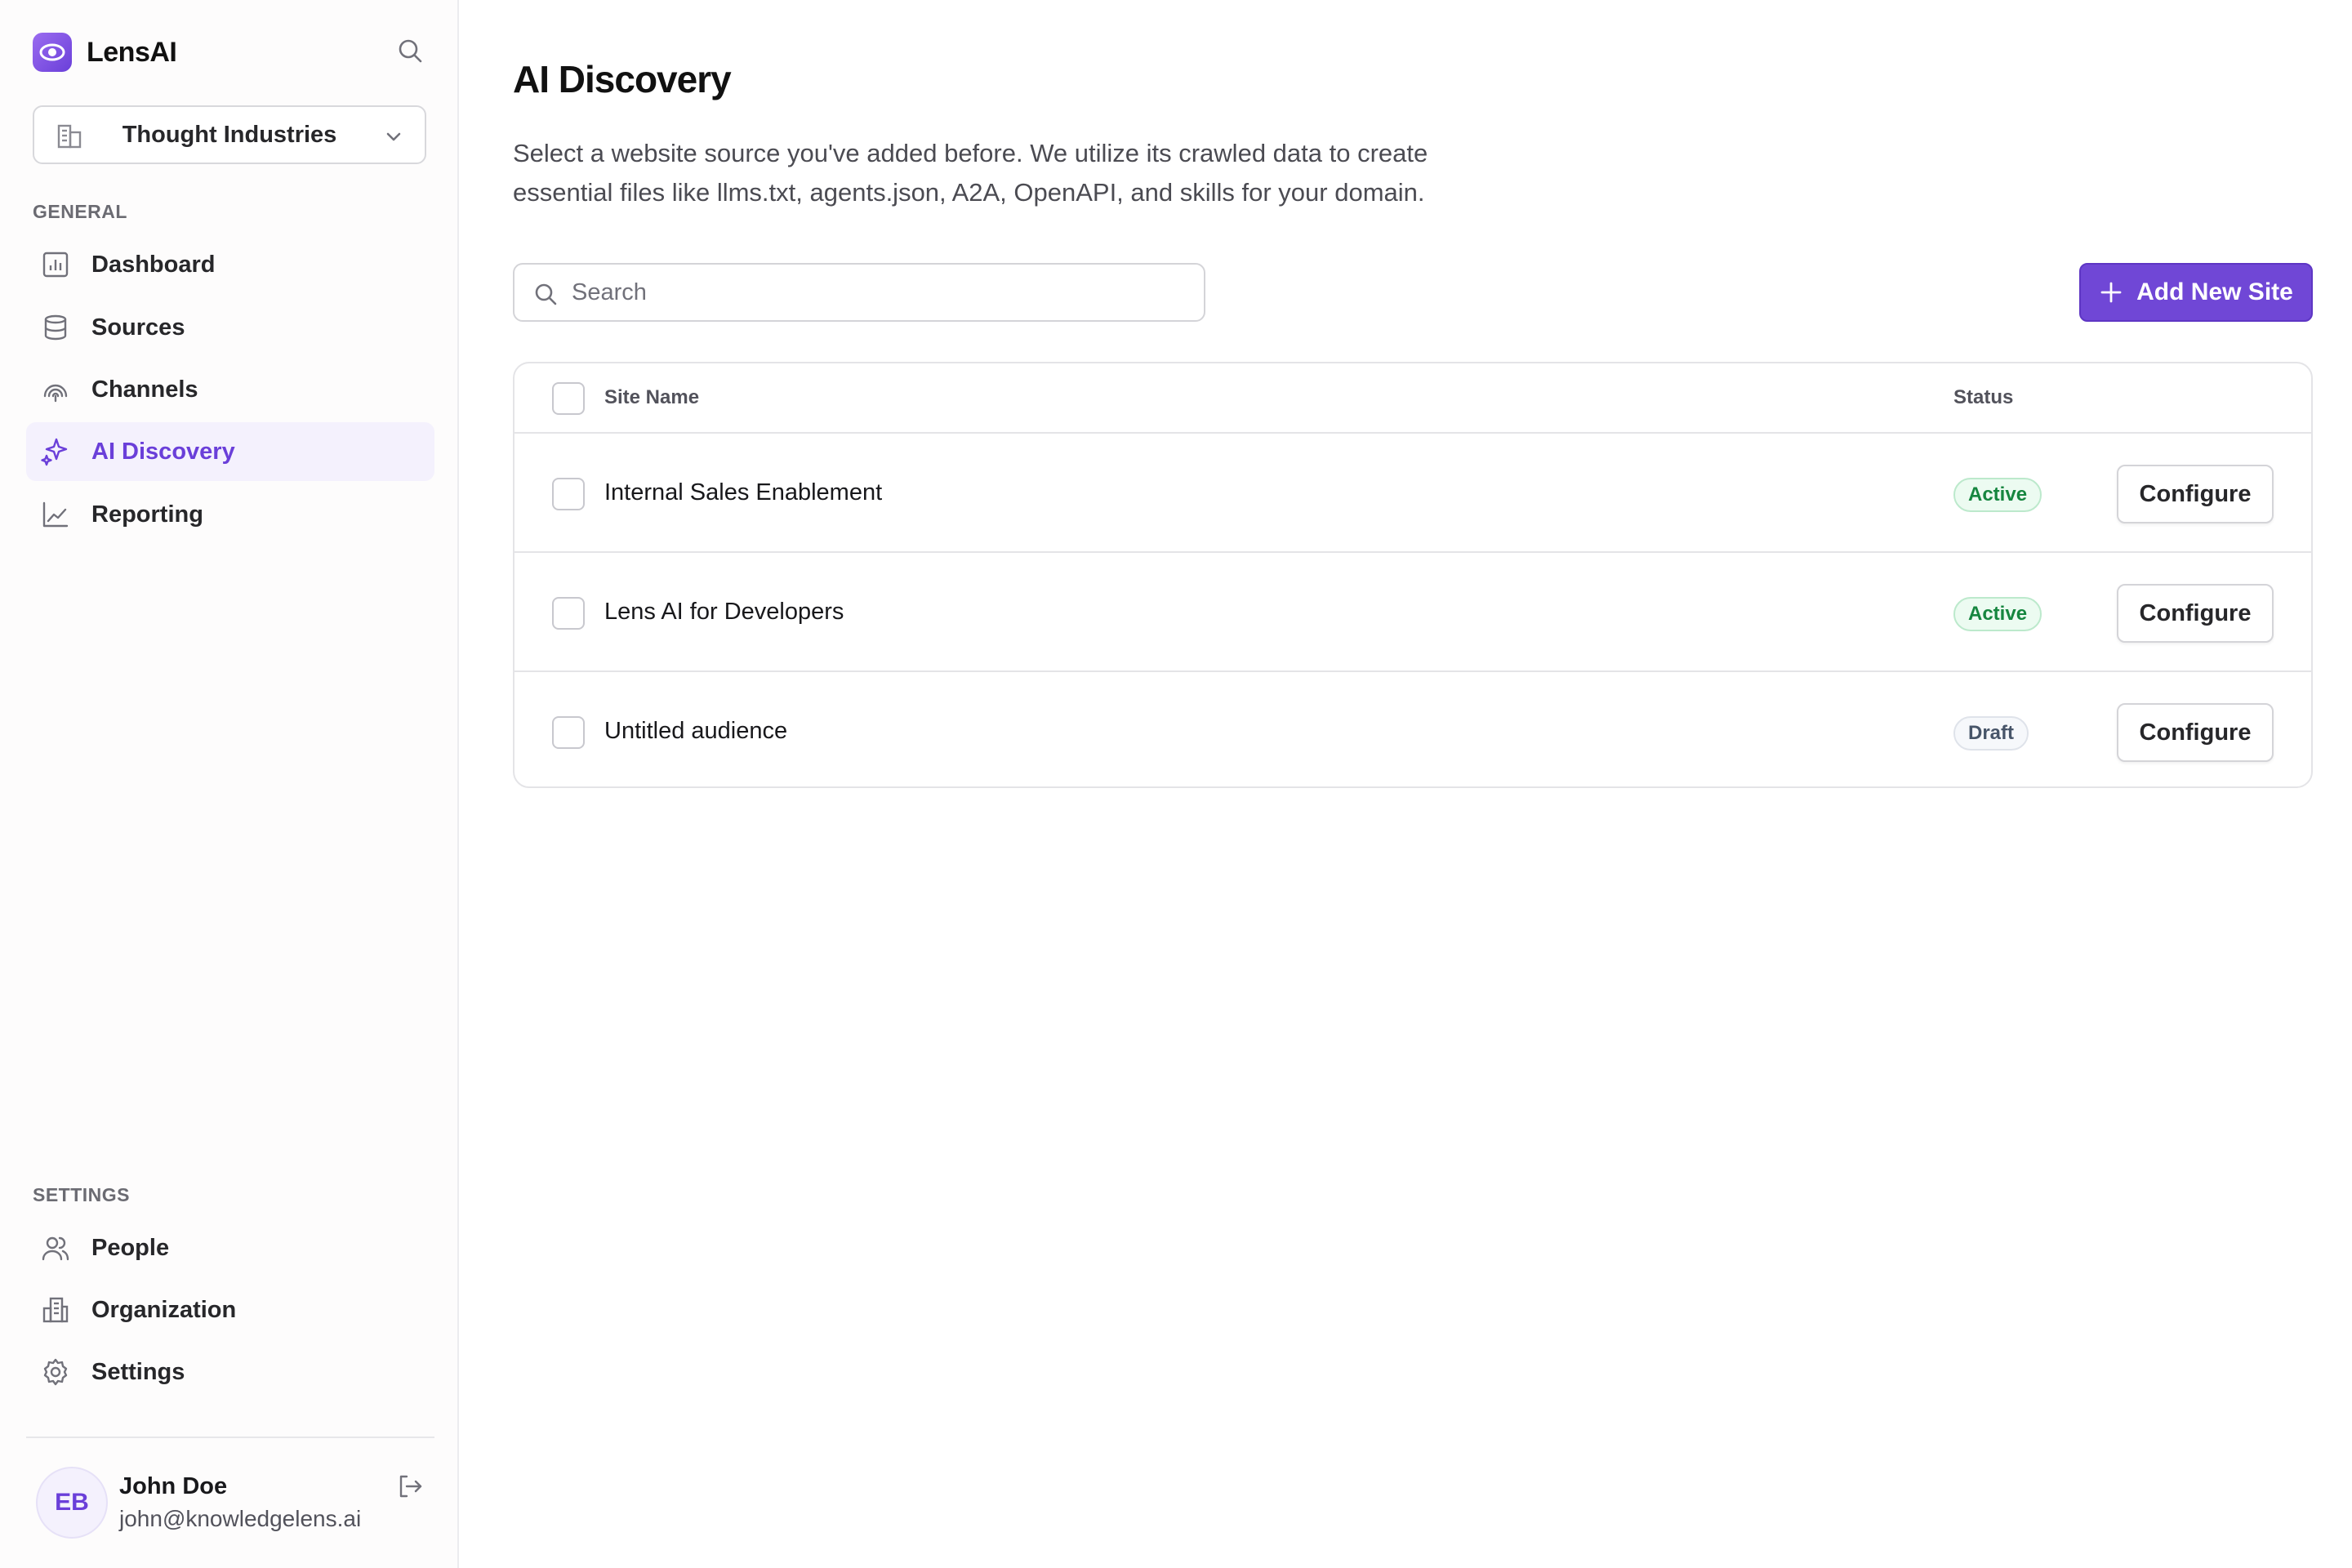 The width and height of the screenshot is (2352, 1568). I want to click on table-header: Site Name Status, so click(1412, 398).